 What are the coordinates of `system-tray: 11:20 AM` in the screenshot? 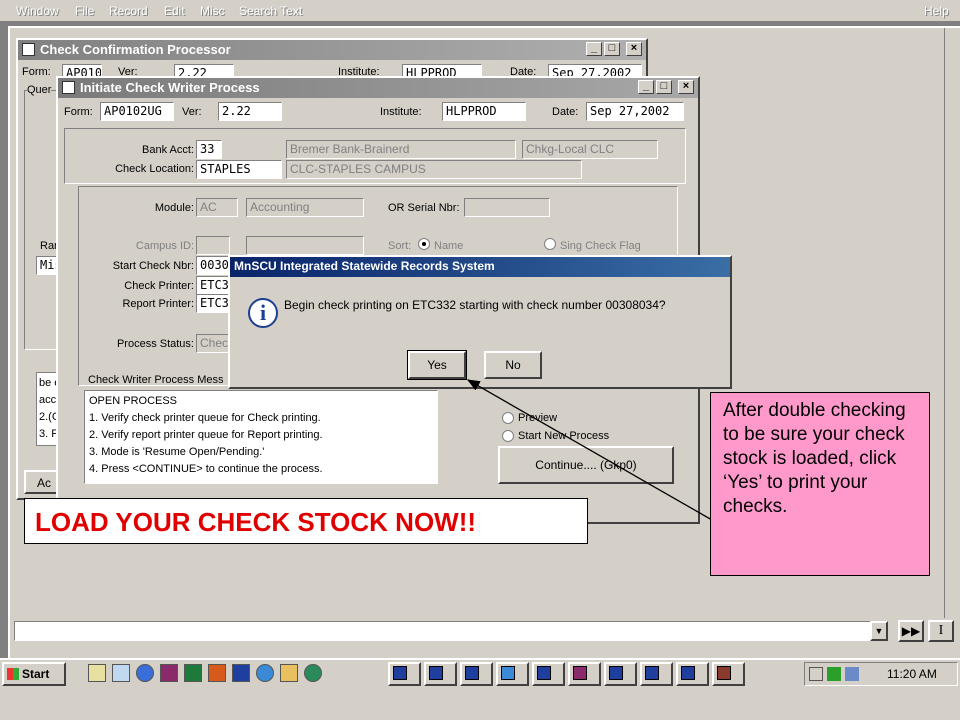 It's located at (881, 674).